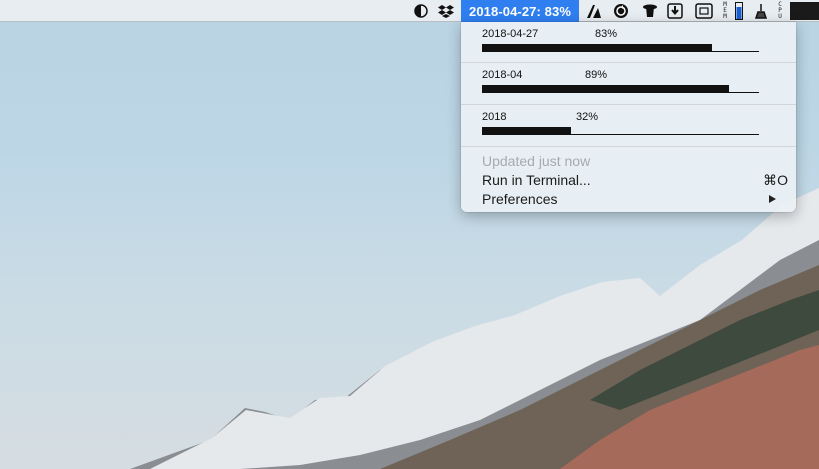 The height and width of the screenshot is (469, 819). Describe the element at coordinates (587, 117) in the screenshot. I see `period-percent: 32%` at that location.